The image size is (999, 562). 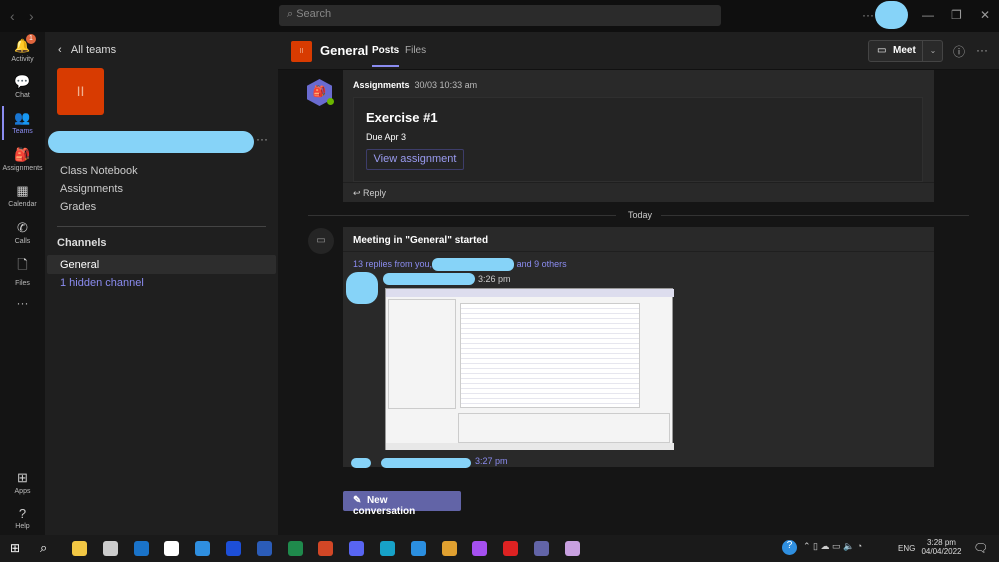 What do you see at coordinates (102, 283) in the screenshot?
I see `hidden-channel-link: 1 hidden channel` at bounding box center [102, 283].